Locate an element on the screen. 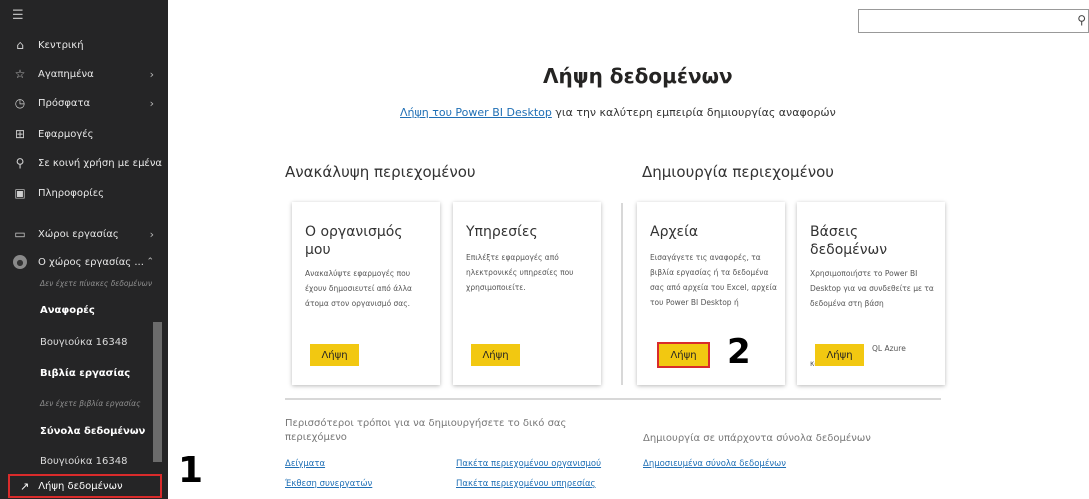 The height and width of the screenshot is (499, 1089). get-data-button: ↗ Λήψη δεδομένων is located at coordinates (85, 486).